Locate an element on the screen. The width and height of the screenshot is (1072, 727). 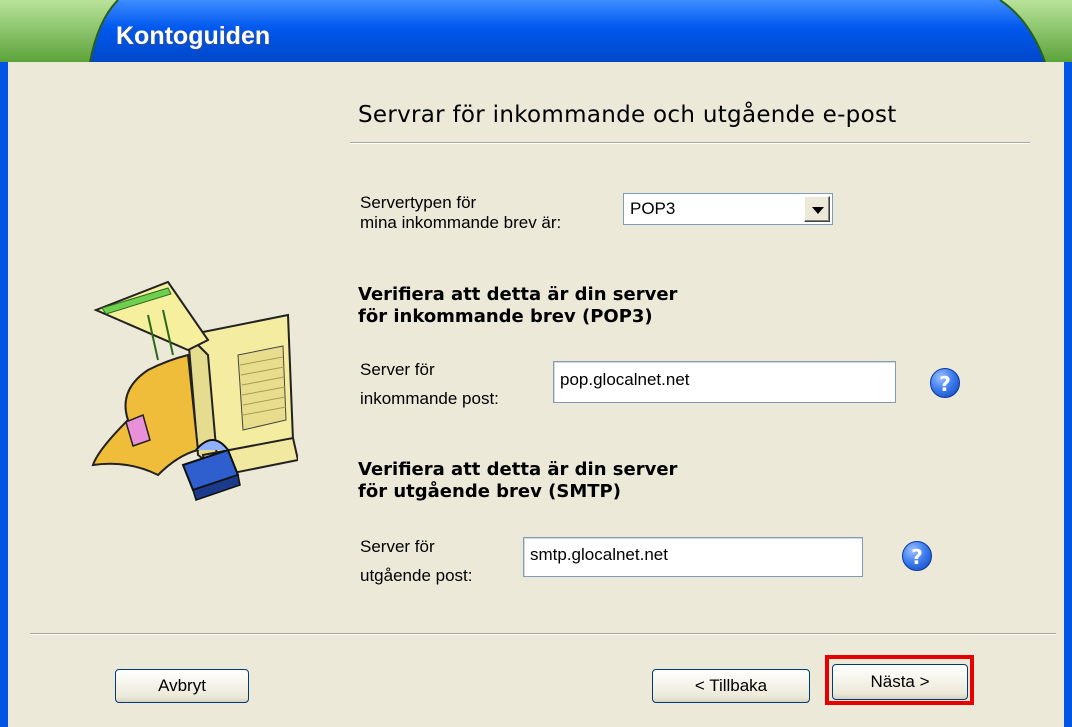
incoming-server-input: pop.glocalnet.net is located at coordinates (724, 382).